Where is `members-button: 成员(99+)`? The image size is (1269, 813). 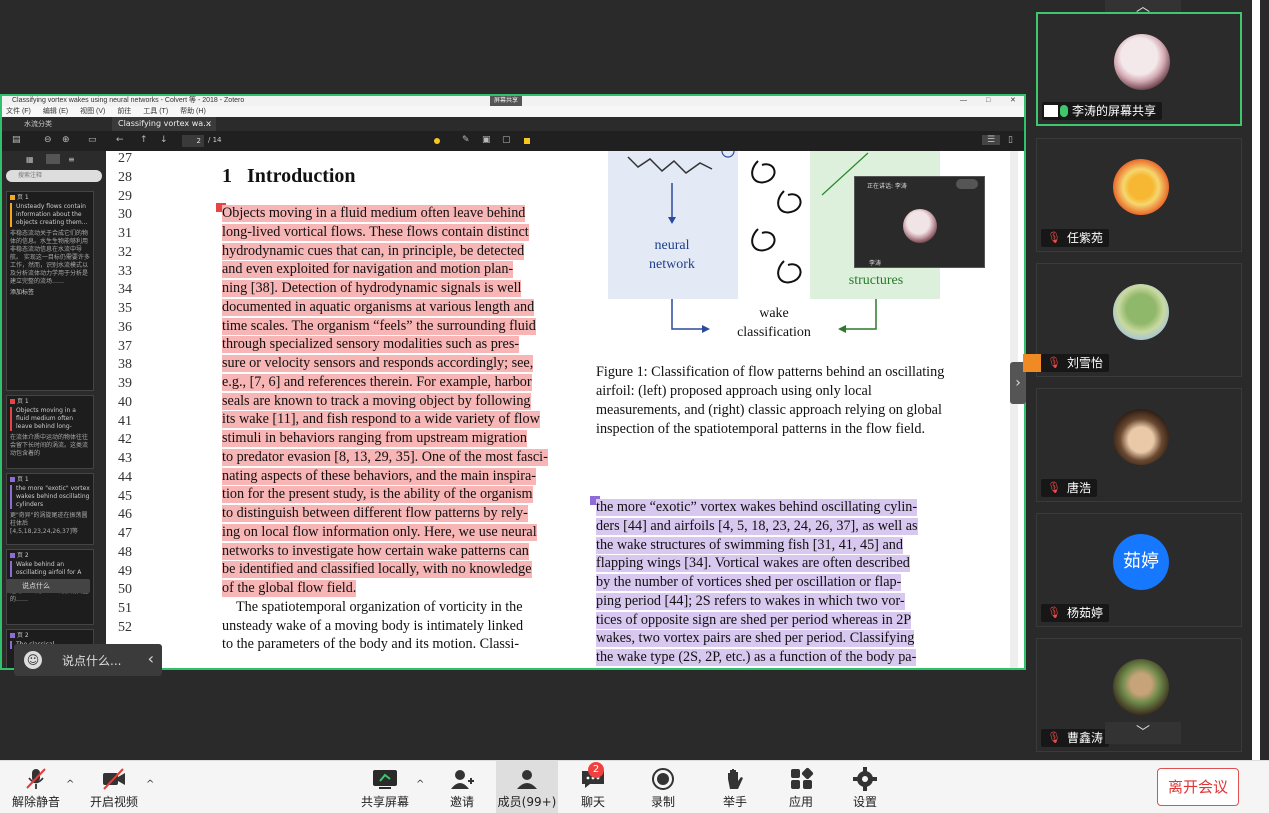
members-button: 成员(99+) is located at coordinates (527, 787).